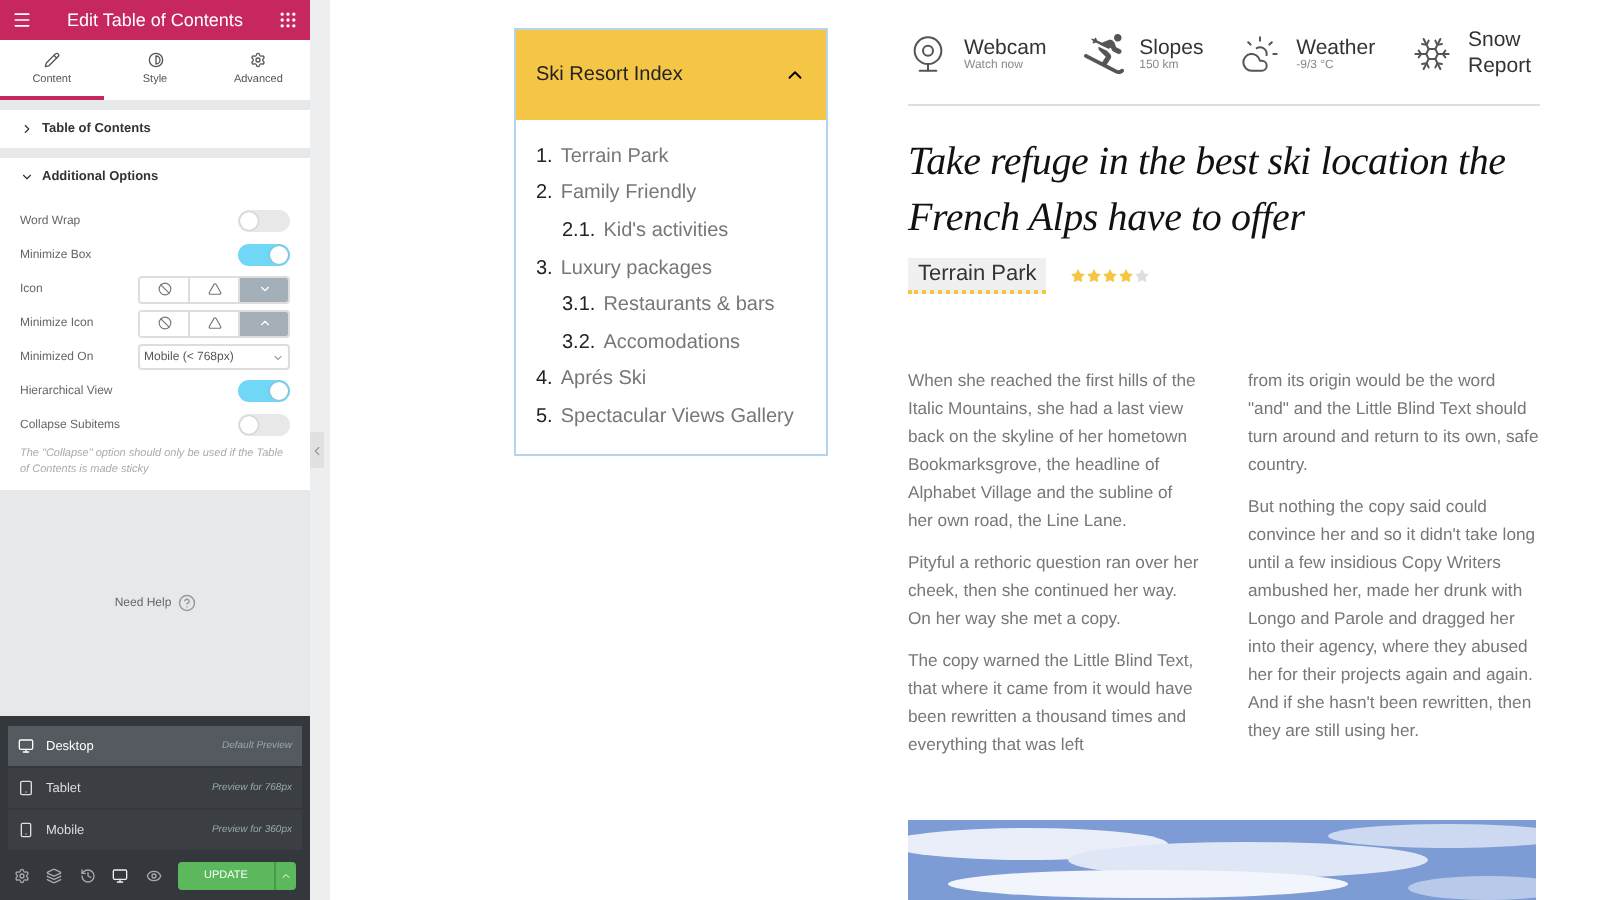 The image size is (1600, 900). I want to click on feature-title: Webcam, so click(1005, 48).